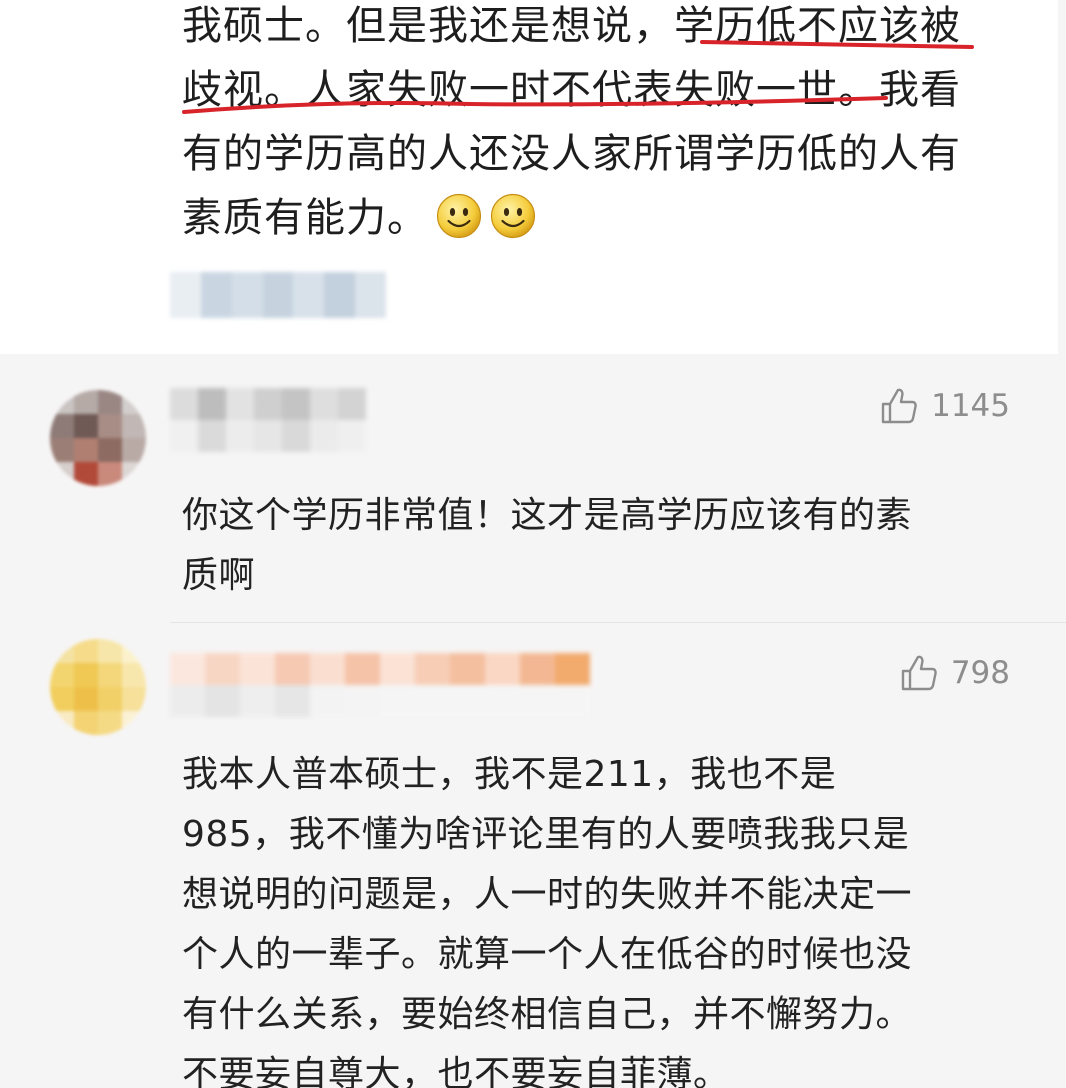  Describe the element at coordinates (980, 673) in the screenshot. I see `like-count: 798` at that location.